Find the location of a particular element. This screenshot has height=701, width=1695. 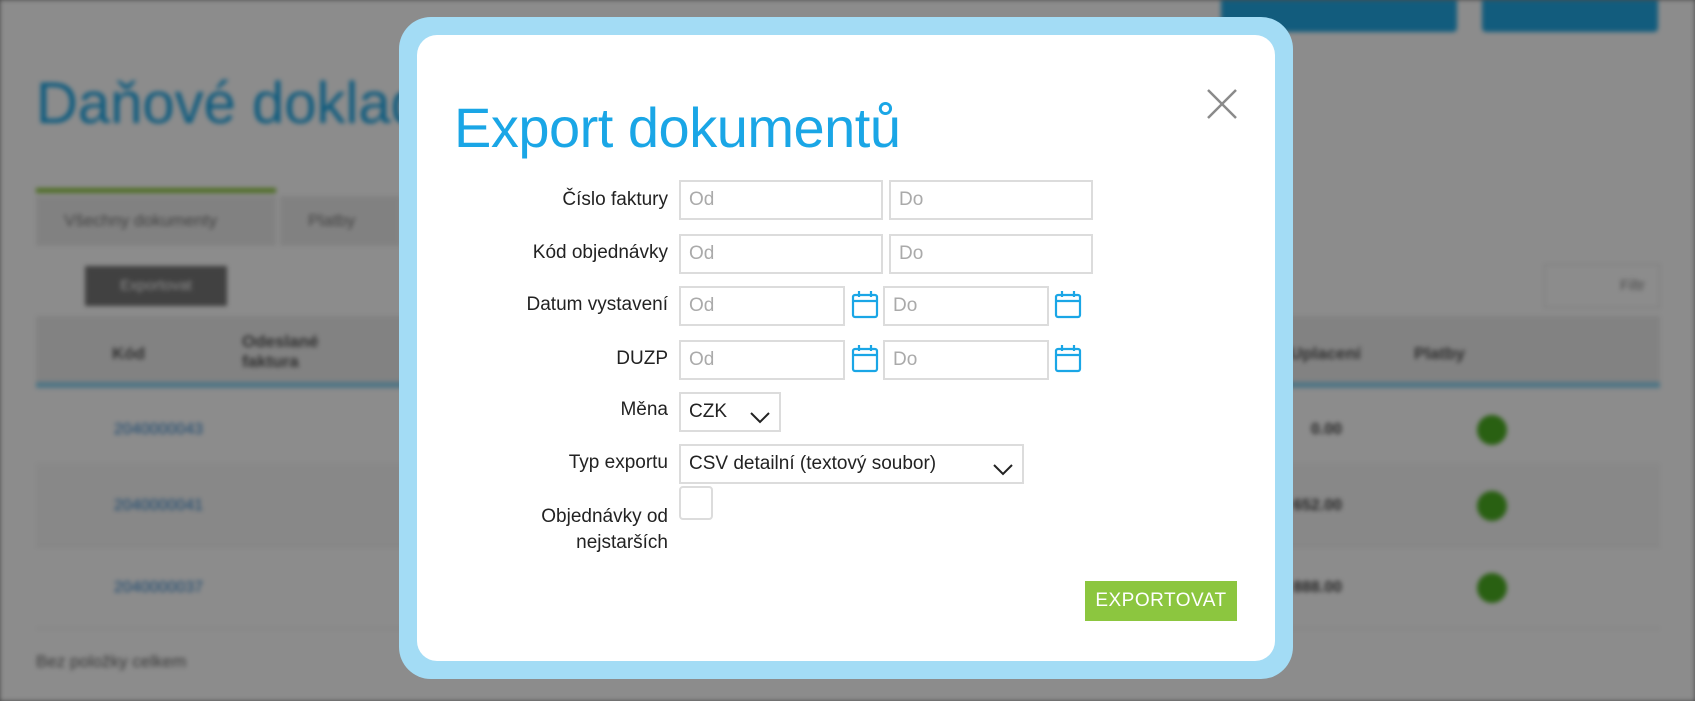

order-code-to-input is located at coordinates (991, 254).